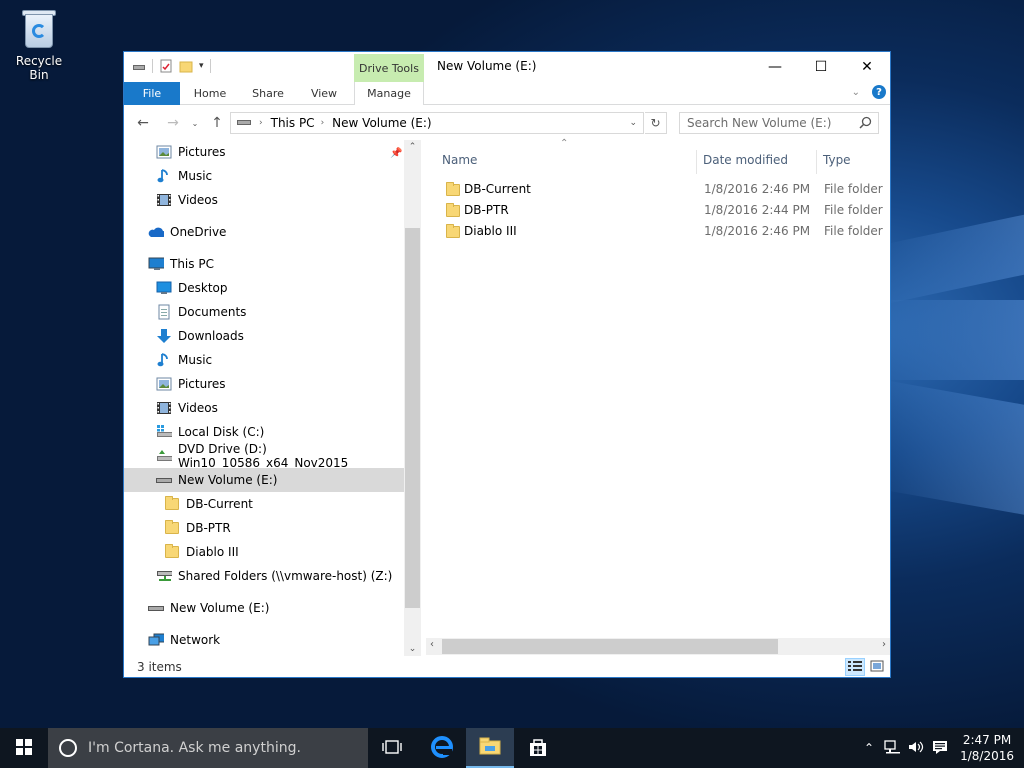  What do you see at coordinates (264, 640) in the screenshot?
I see `nav-item: Network` at bounding box center [264, 640].